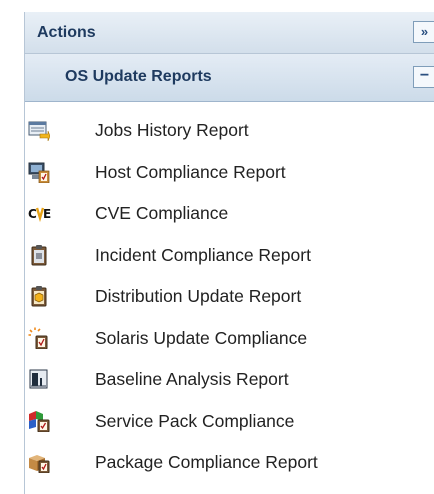 This screenshot has width=434, height=494. I want to click on list-item-label: Incident Compliance Report, so click(203, 254).